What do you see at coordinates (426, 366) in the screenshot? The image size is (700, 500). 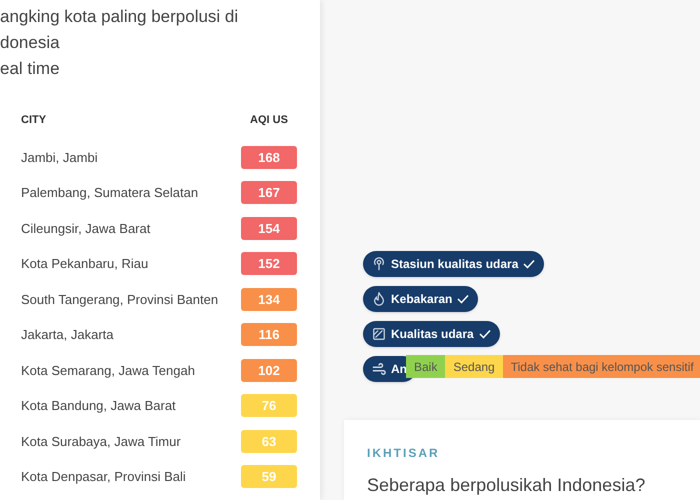 I see `legend-item: Baik` at bounding box center [426, 366].